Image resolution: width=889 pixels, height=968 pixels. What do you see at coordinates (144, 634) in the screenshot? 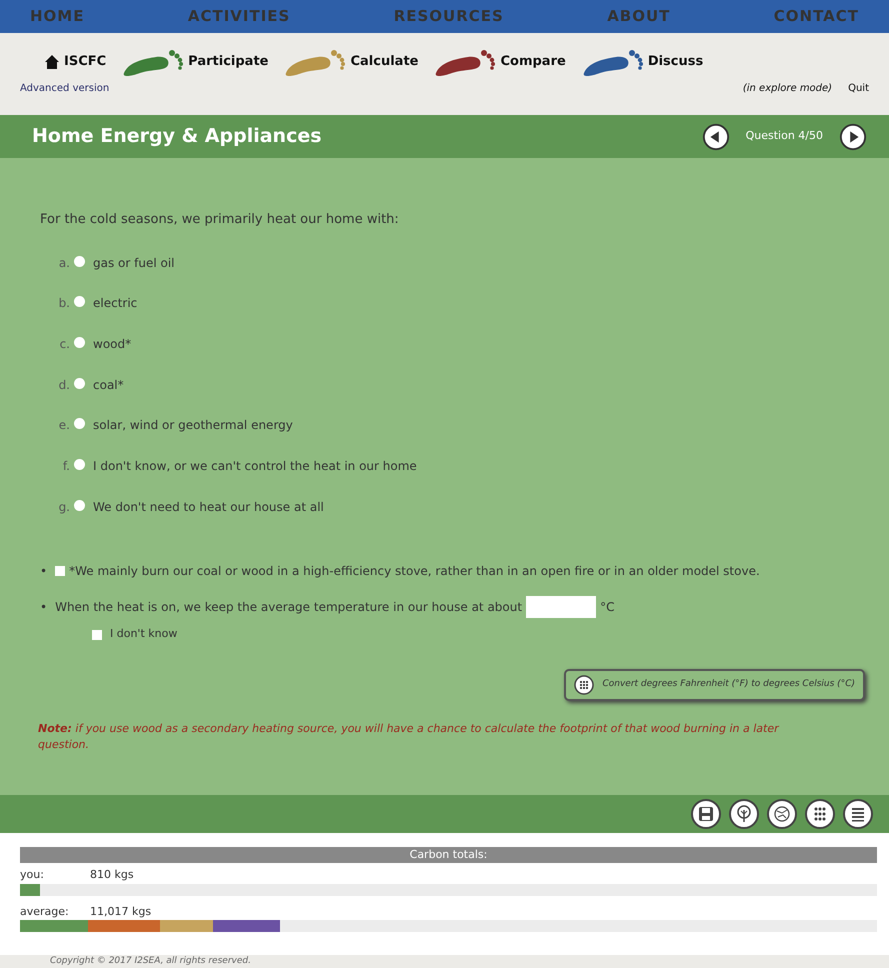
I see `checkbox-label: I don't know` at bounding box center [144, 634].